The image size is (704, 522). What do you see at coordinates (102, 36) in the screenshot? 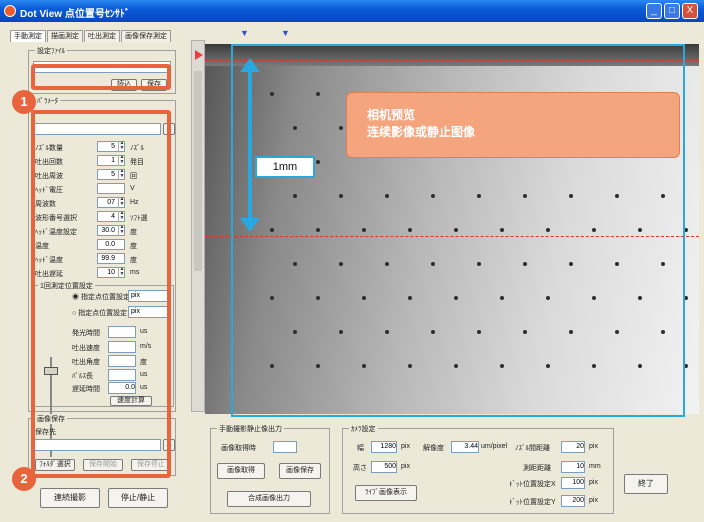
I see `tab-eject: 吐出測定` at bounding box center [102, 36].